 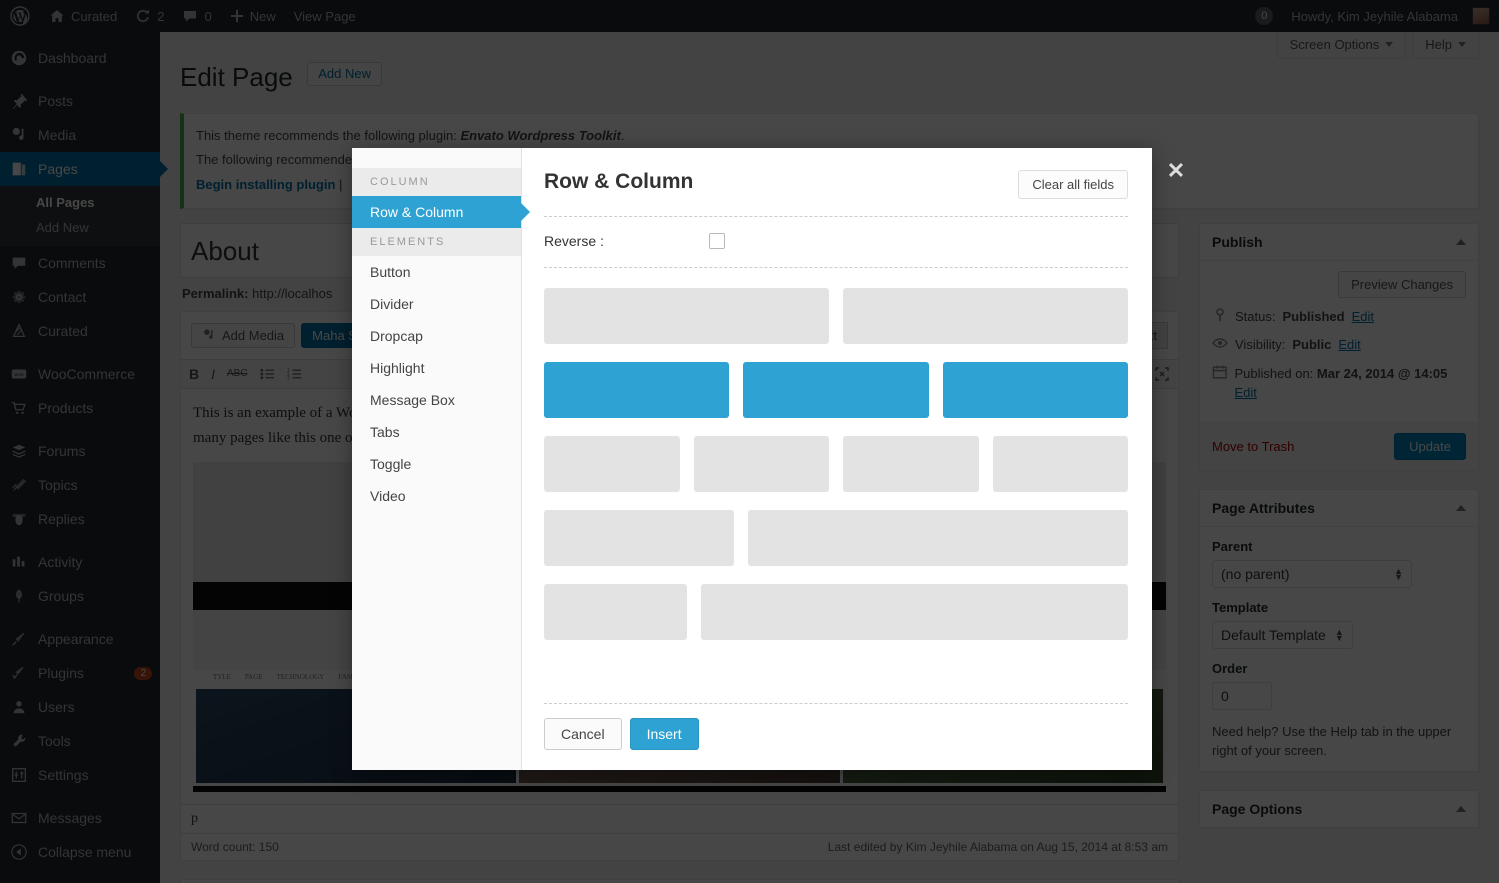 What do you see at coordinates (717, 241) in the screenshot?
I see `reverse-checkbox` at bounding box center [717, 241].